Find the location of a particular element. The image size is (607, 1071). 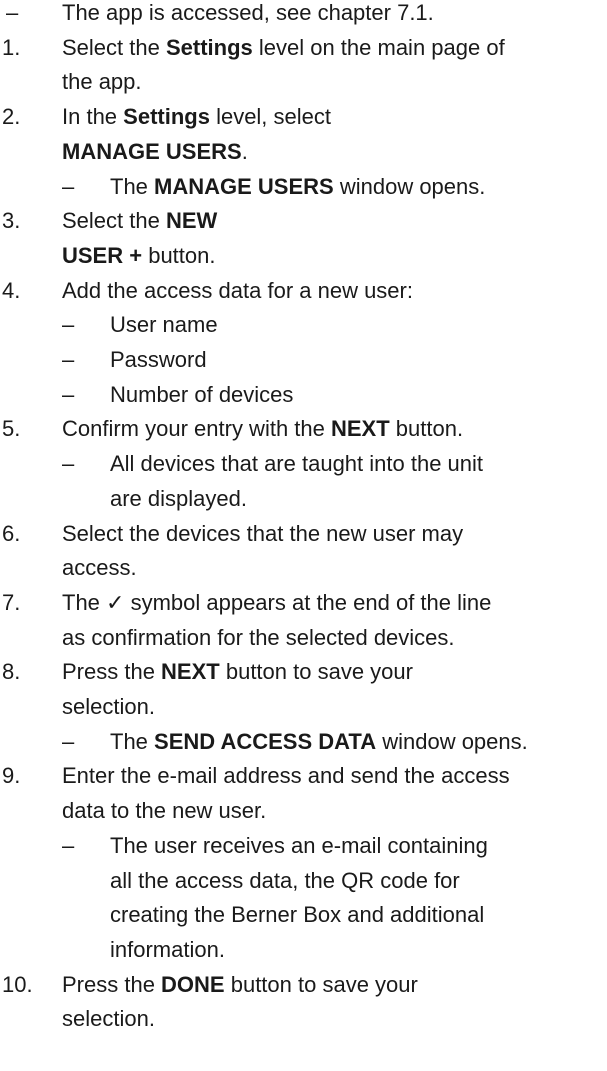

instruction-line: – User name is located at coordinates (301, 325).